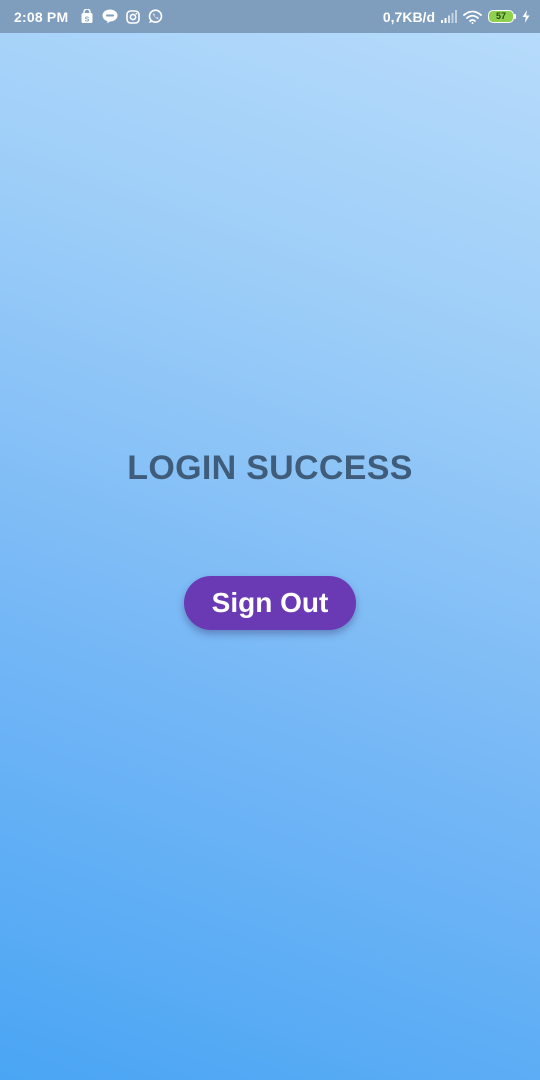  I want to click on charging-icon, so click(526, 16).